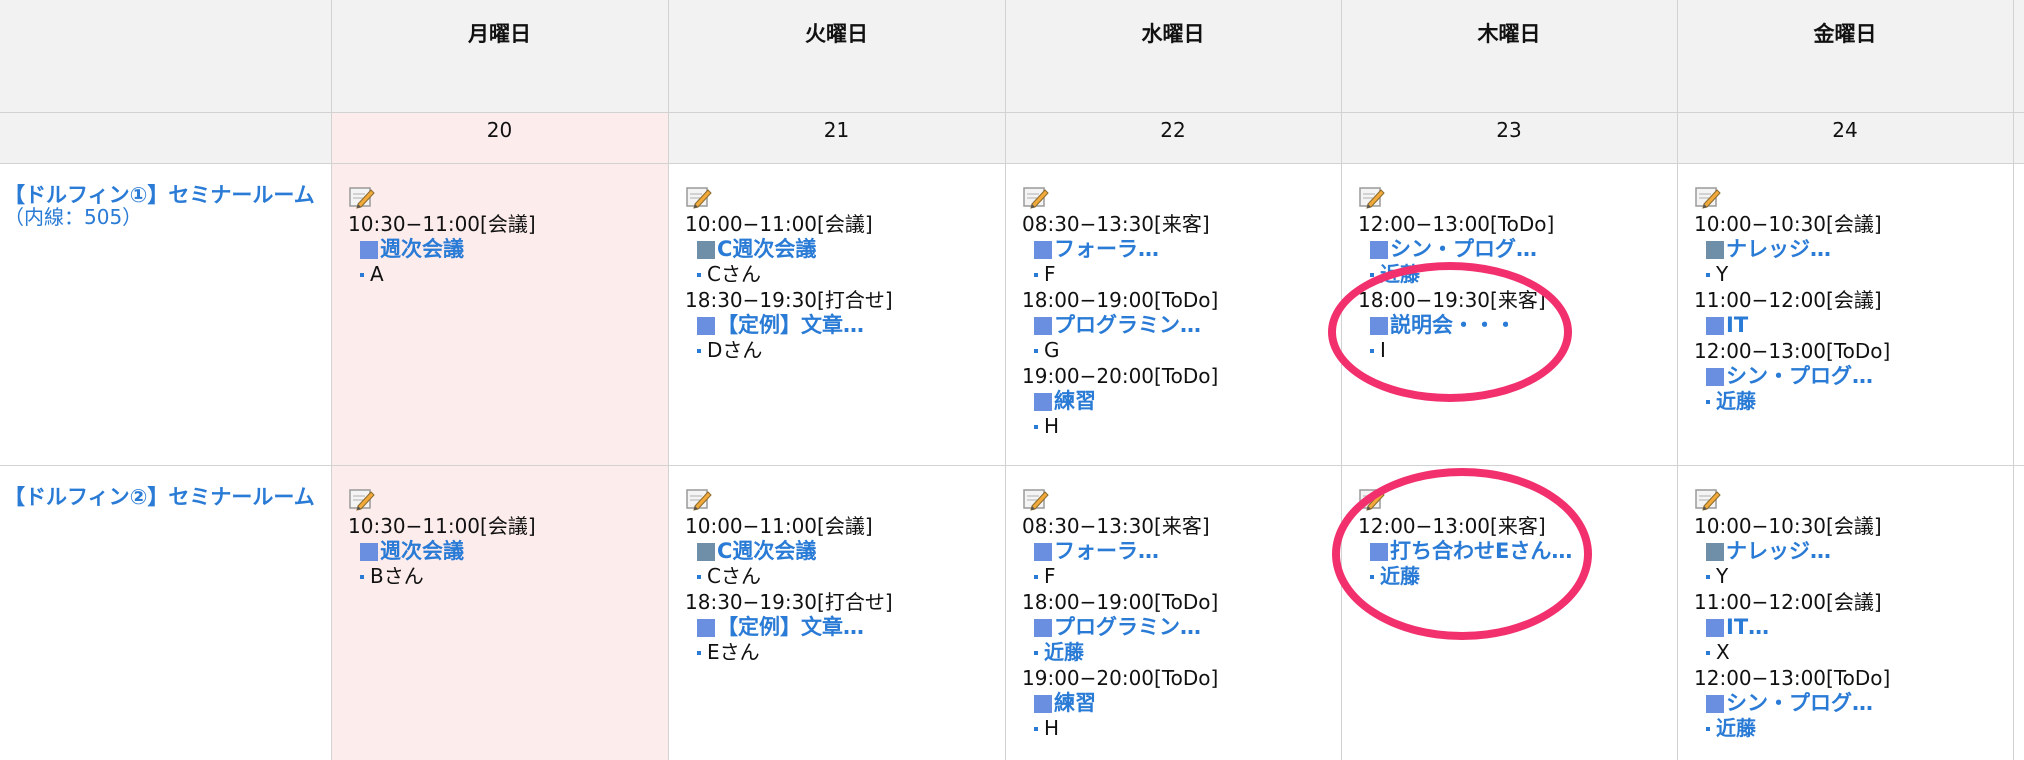 This screenshot has height=760, width=2024. What do you see at coordinates (1509, 130) in the screenshot?
I see `date-thu: 23` at bounding box center [1509, 130].